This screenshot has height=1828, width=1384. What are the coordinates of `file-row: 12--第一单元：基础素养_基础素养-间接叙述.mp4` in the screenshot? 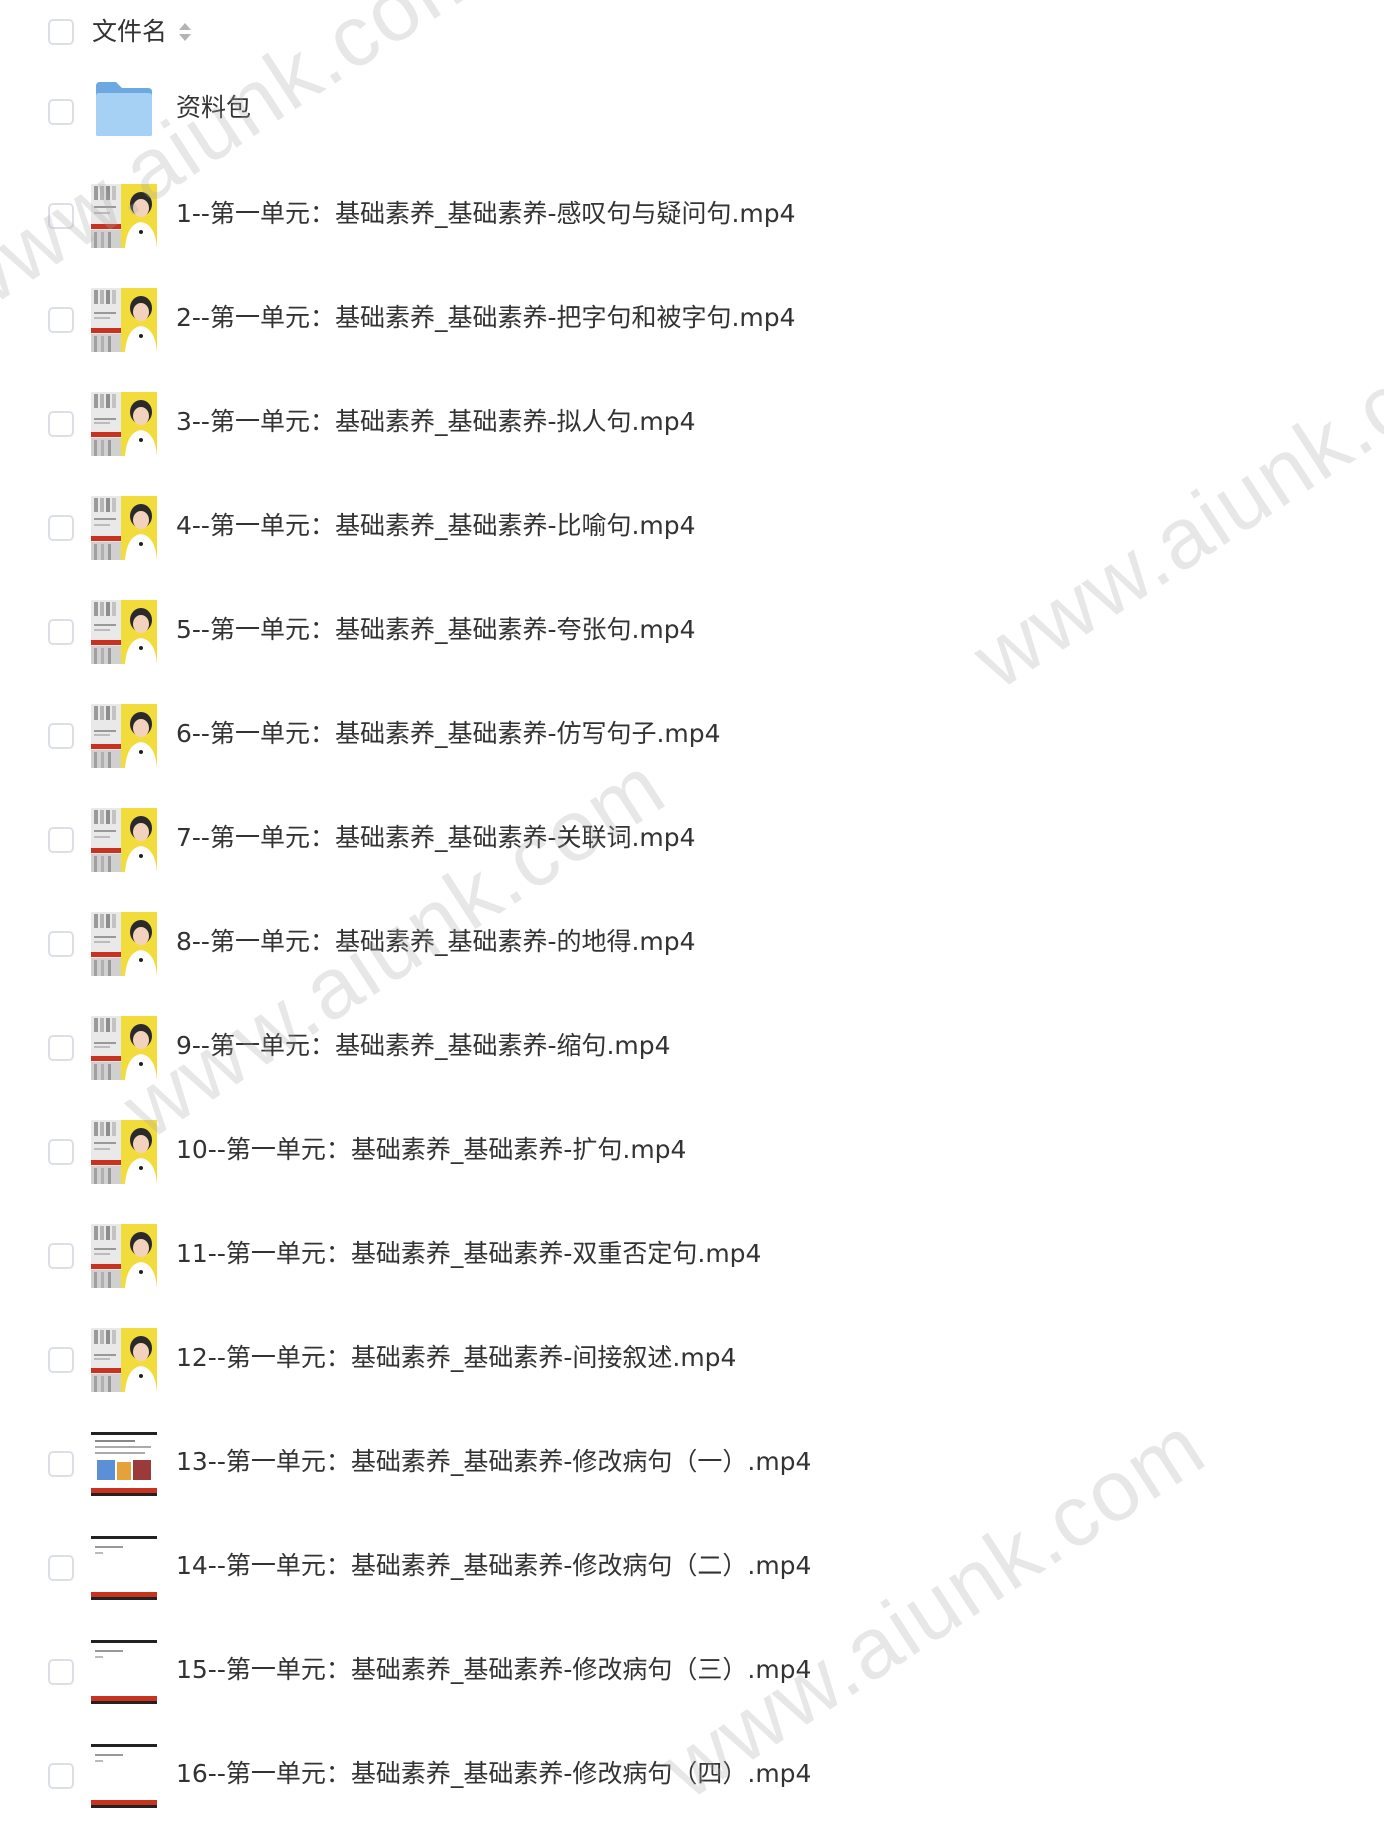 It's located at (692, 1360).